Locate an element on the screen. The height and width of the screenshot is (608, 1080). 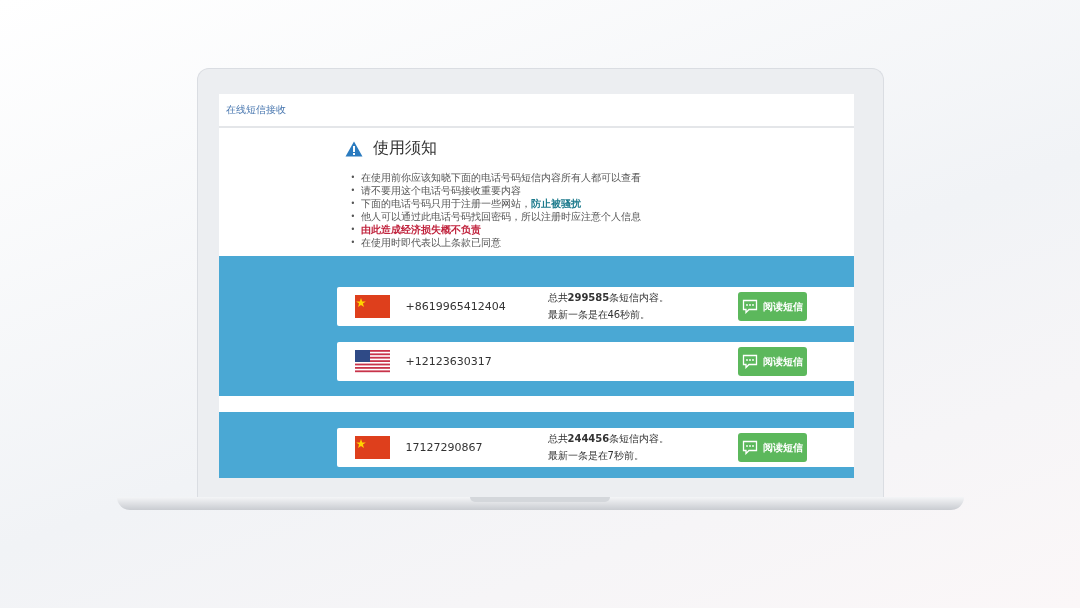
notice-title: 使用须知 is located at coordinates (404, 148).